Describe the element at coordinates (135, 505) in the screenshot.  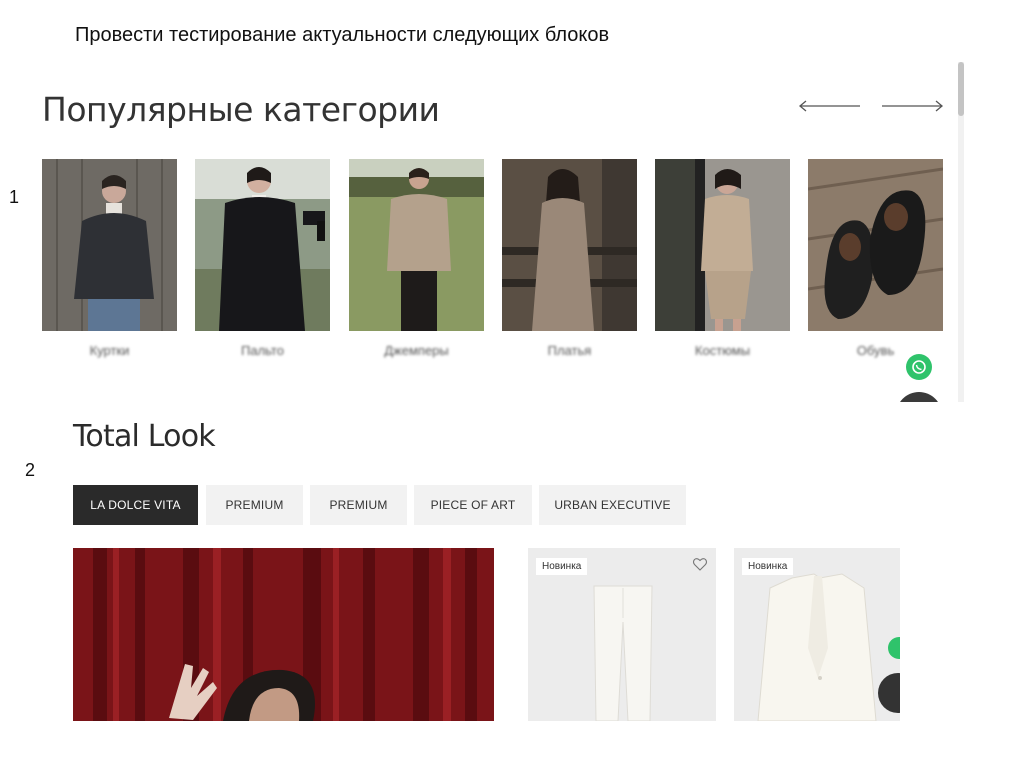
I see `tab-la-dolce-vita: LA DOLCE VITA` at that location.